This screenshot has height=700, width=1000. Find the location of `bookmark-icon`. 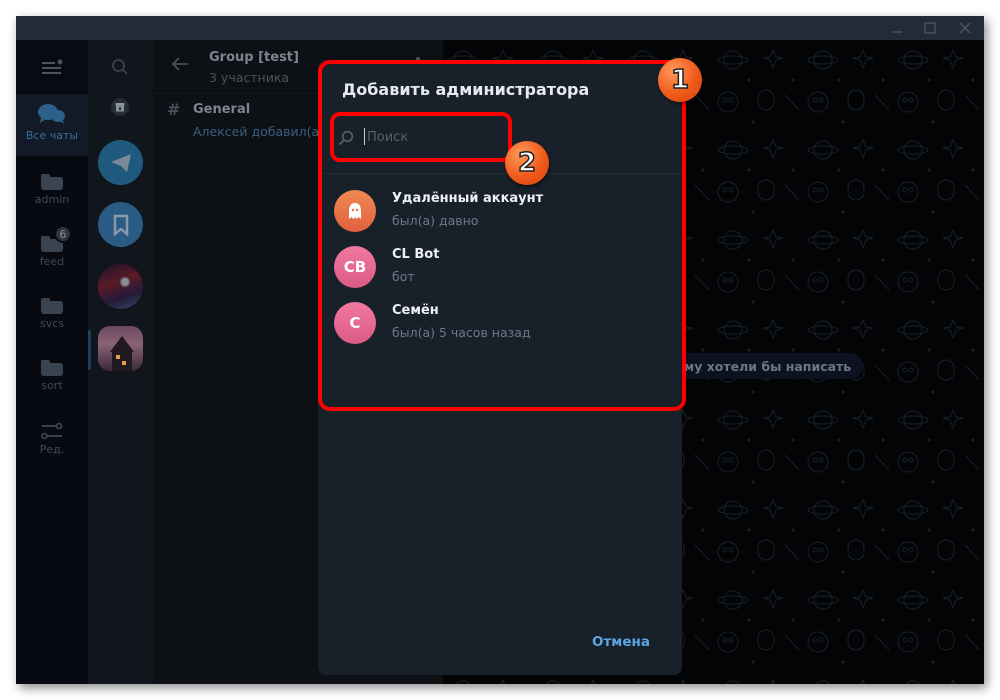

bookmark-icon is located at coordinates (120, 225).